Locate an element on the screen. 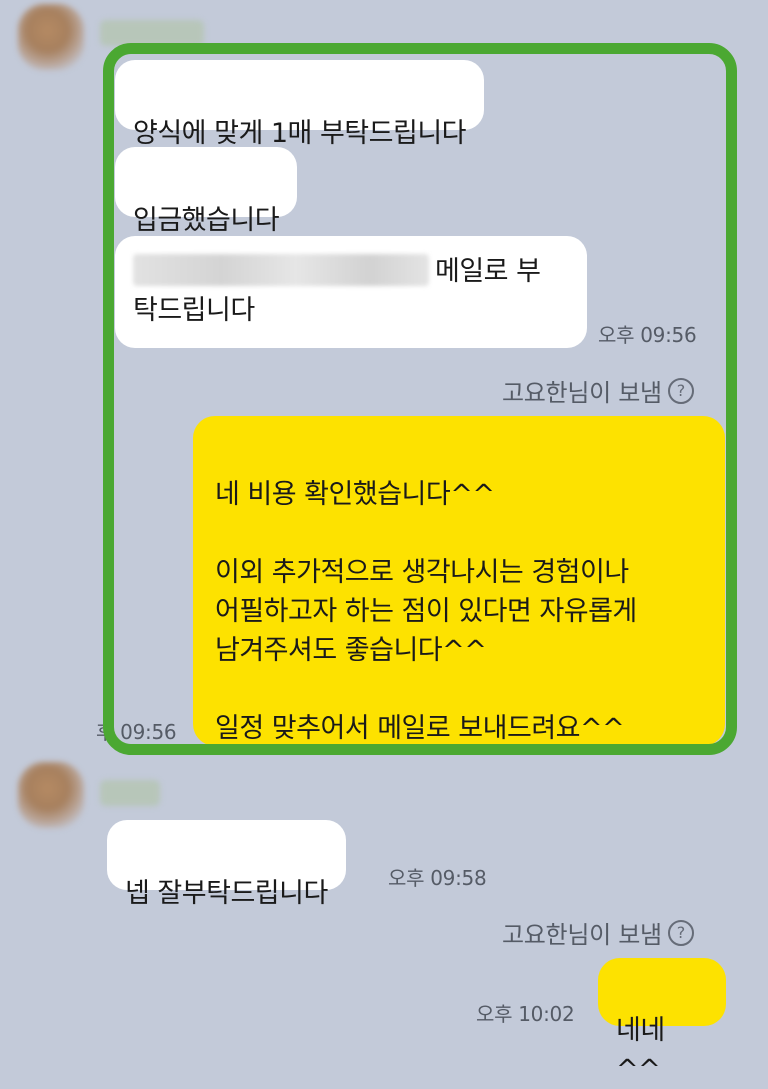  message-time: 후 09:56 is located at coordinates (136, 732).